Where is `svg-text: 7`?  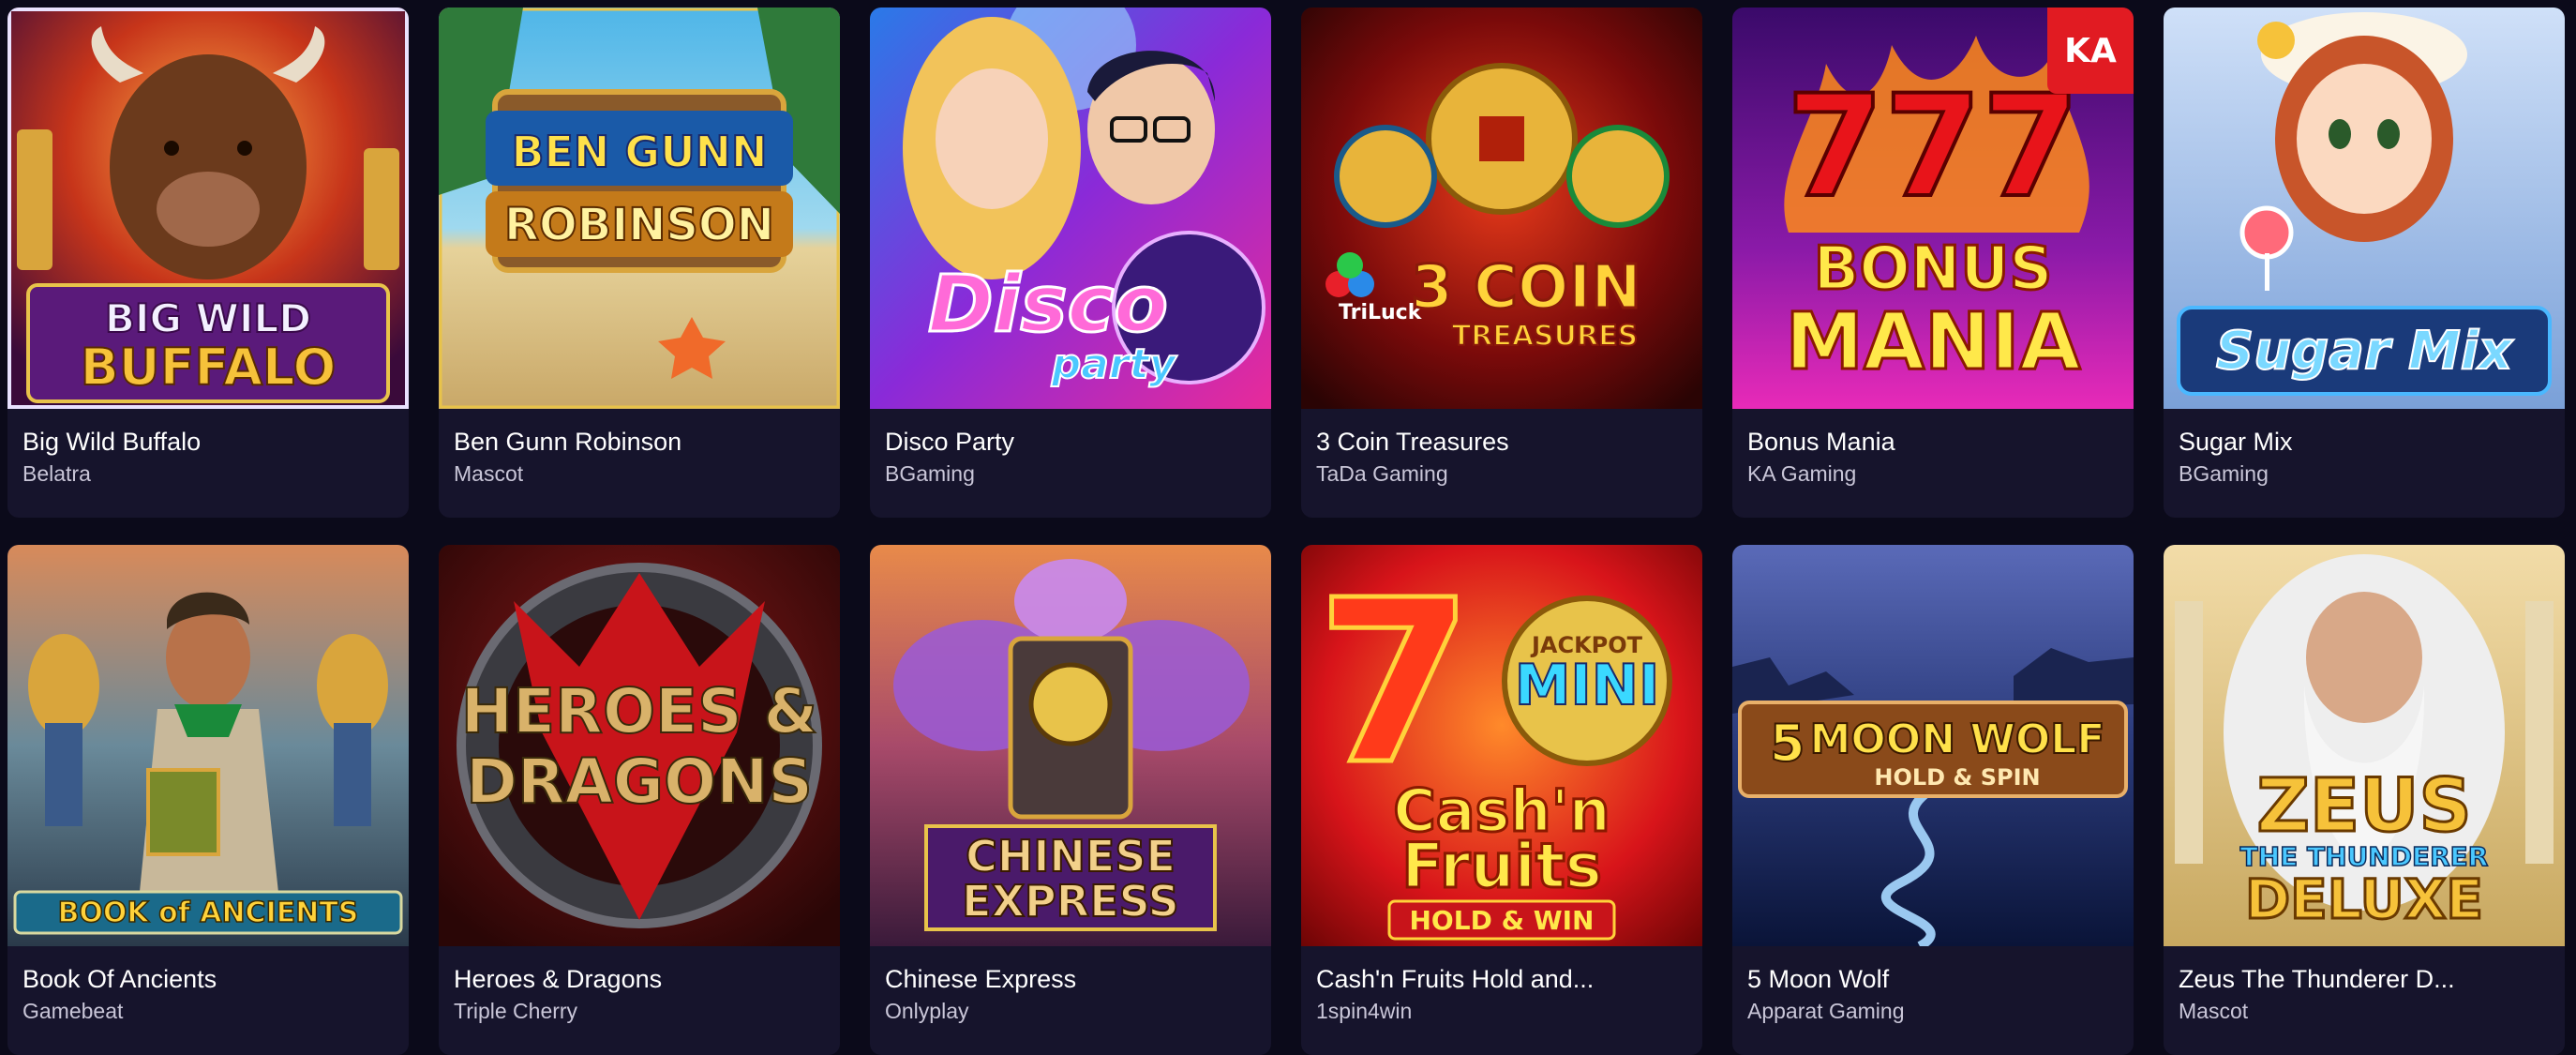 svg-text: 7 is located at coordinates (1395, 682).